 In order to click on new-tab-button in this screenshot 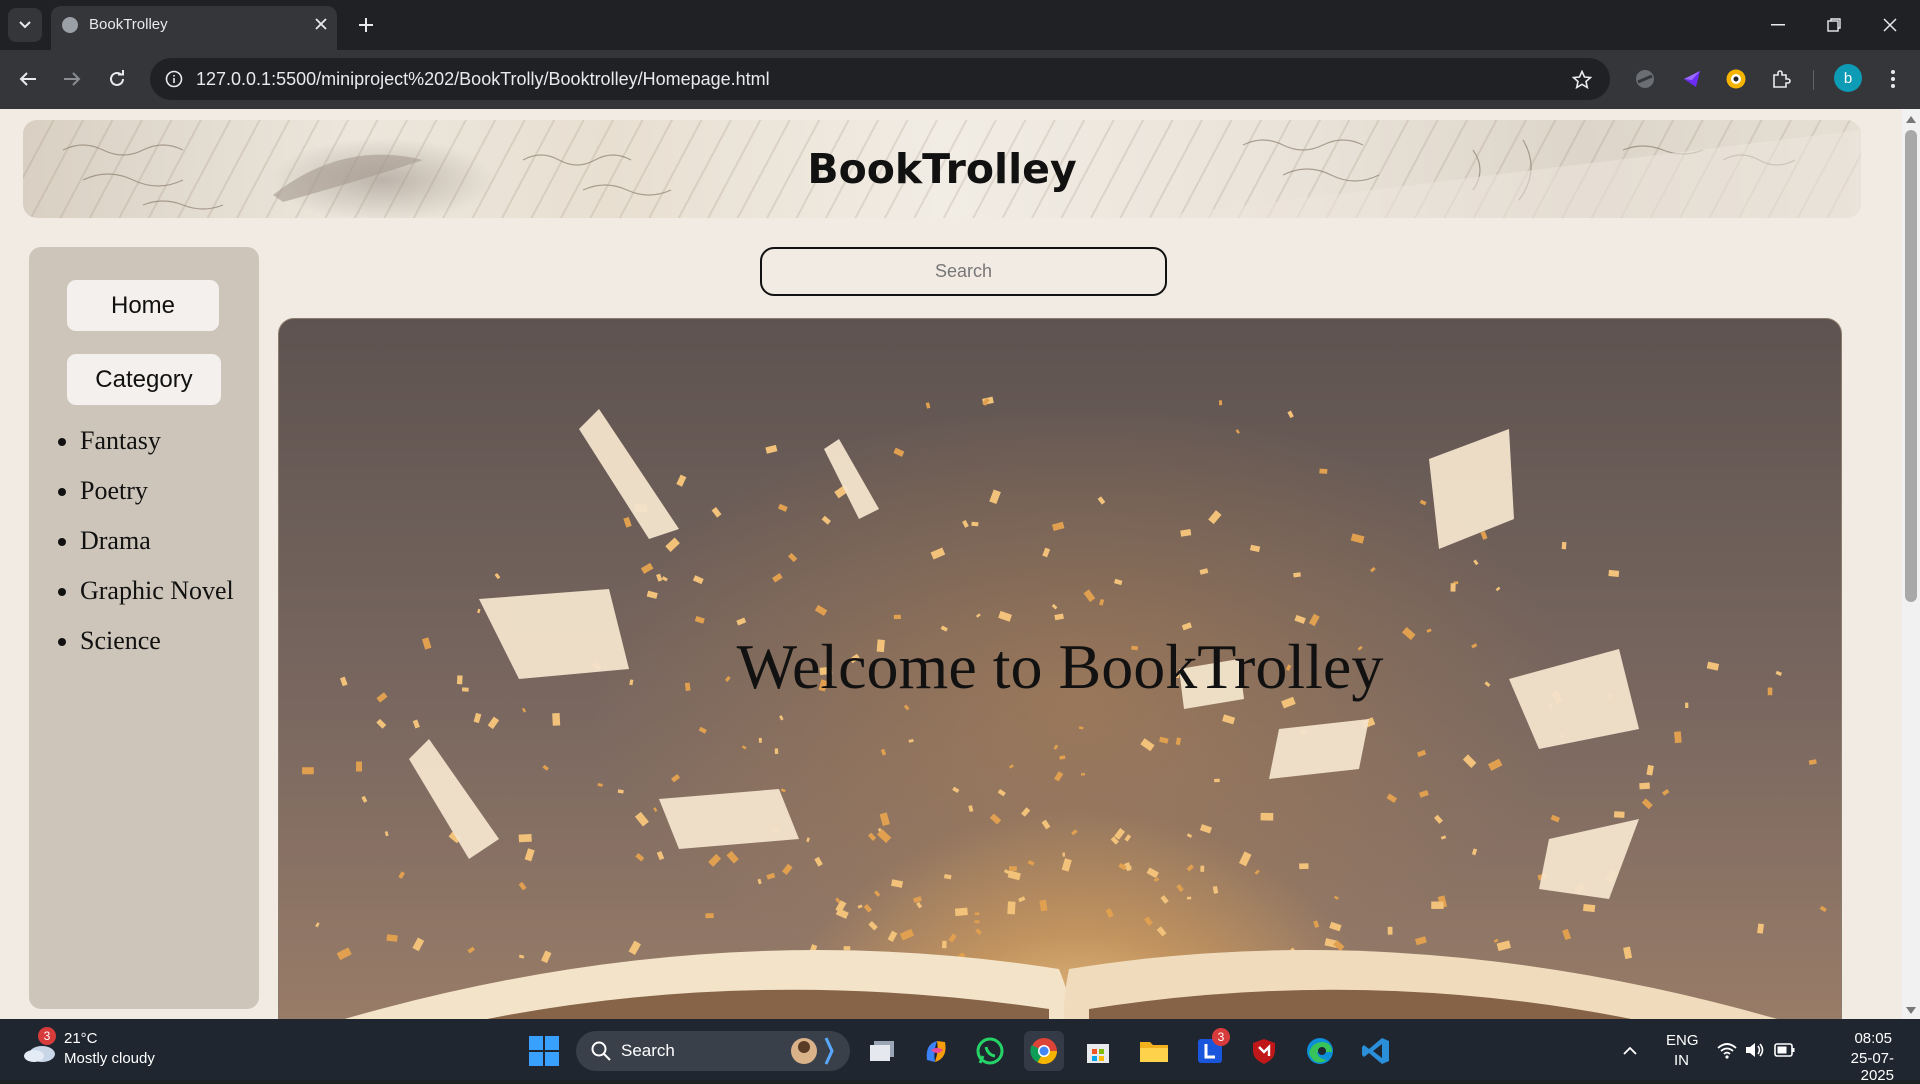, I will do `click(366, 25)`.